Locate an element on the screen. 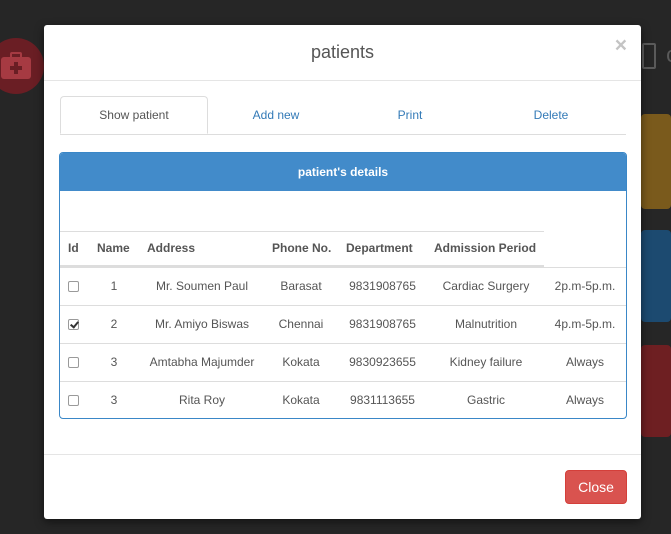 This screenshot has width=671, height=534. cell-name: Mr. Soumen Paul is located at coordinates (202, 286).